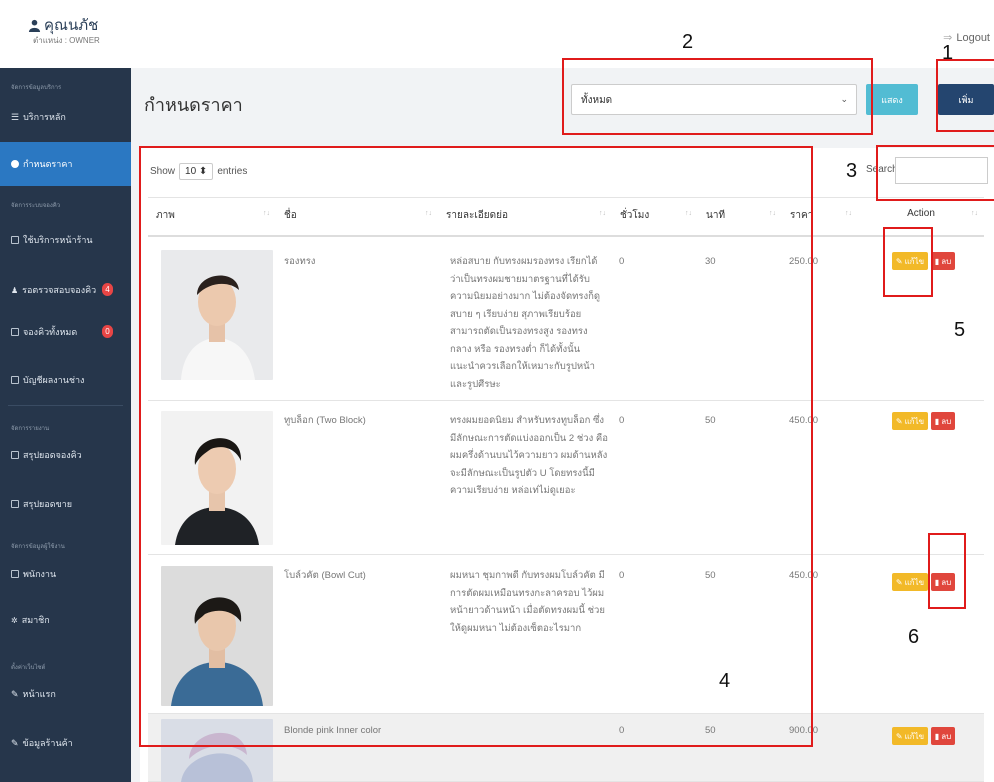 The height and width of the screenshot is (782, 994). I want to click on annotation-number: 4, so click(725, 681).